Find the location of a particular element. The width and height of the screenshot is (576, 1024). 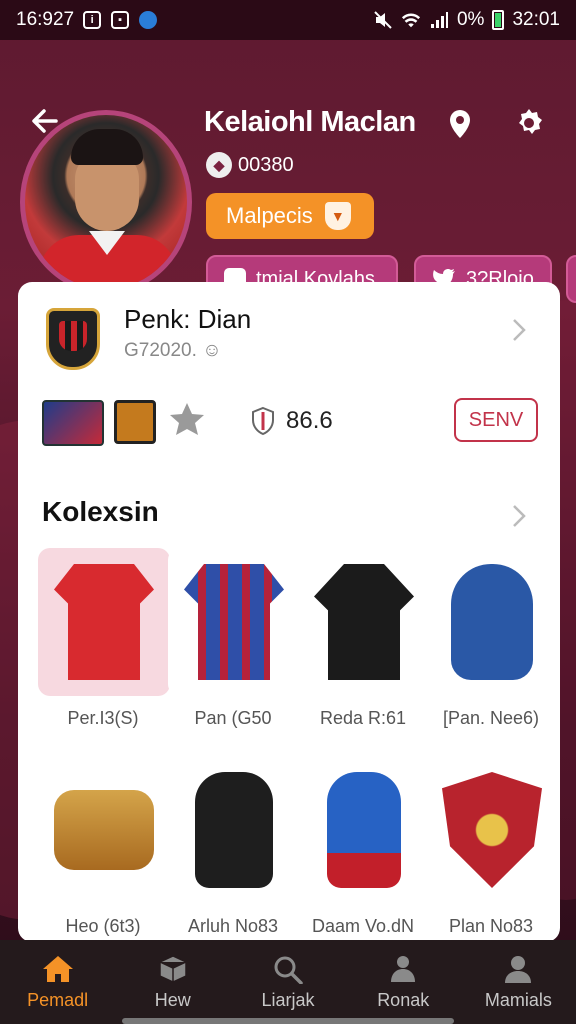

rank-badge: Malpecis ▼ is located at coordinates (290, 216).